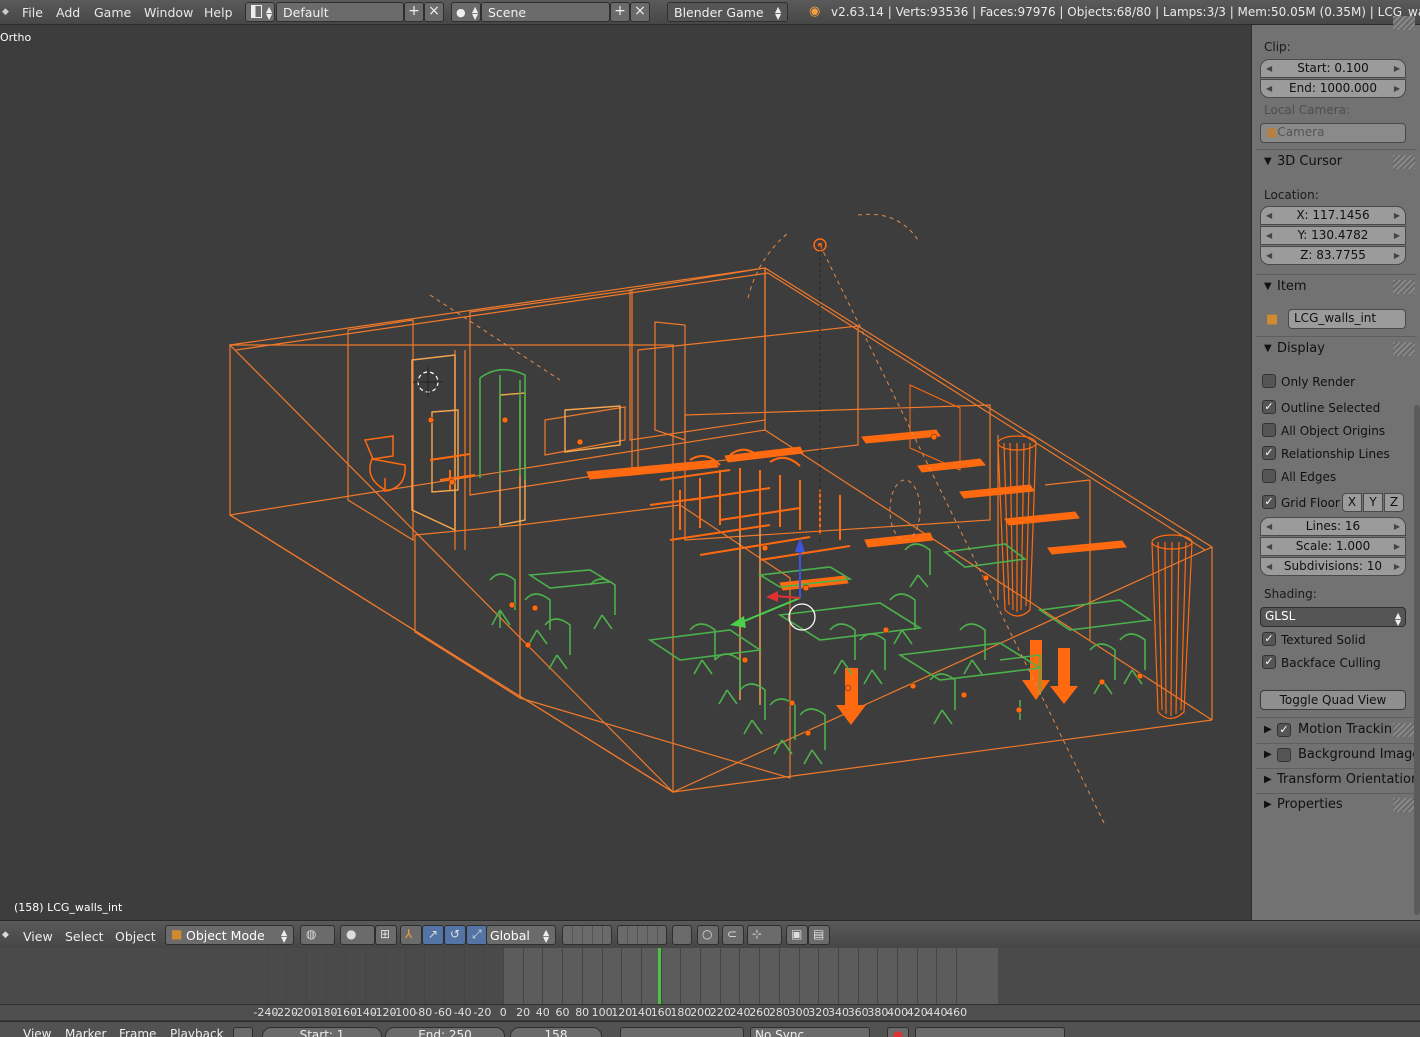  Describe the element at coordinates (1333, 526) in the screenshot. I see `grid-lines-field: ◀ Lines: 16 ▶` at that location.